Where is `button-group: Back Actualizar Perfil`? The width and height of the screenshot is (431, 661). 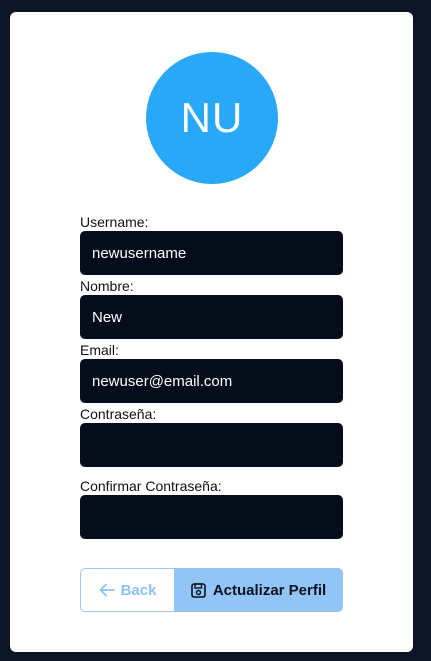 button-group: Back Actualizar Perfil is located at coordinates (211, 590).